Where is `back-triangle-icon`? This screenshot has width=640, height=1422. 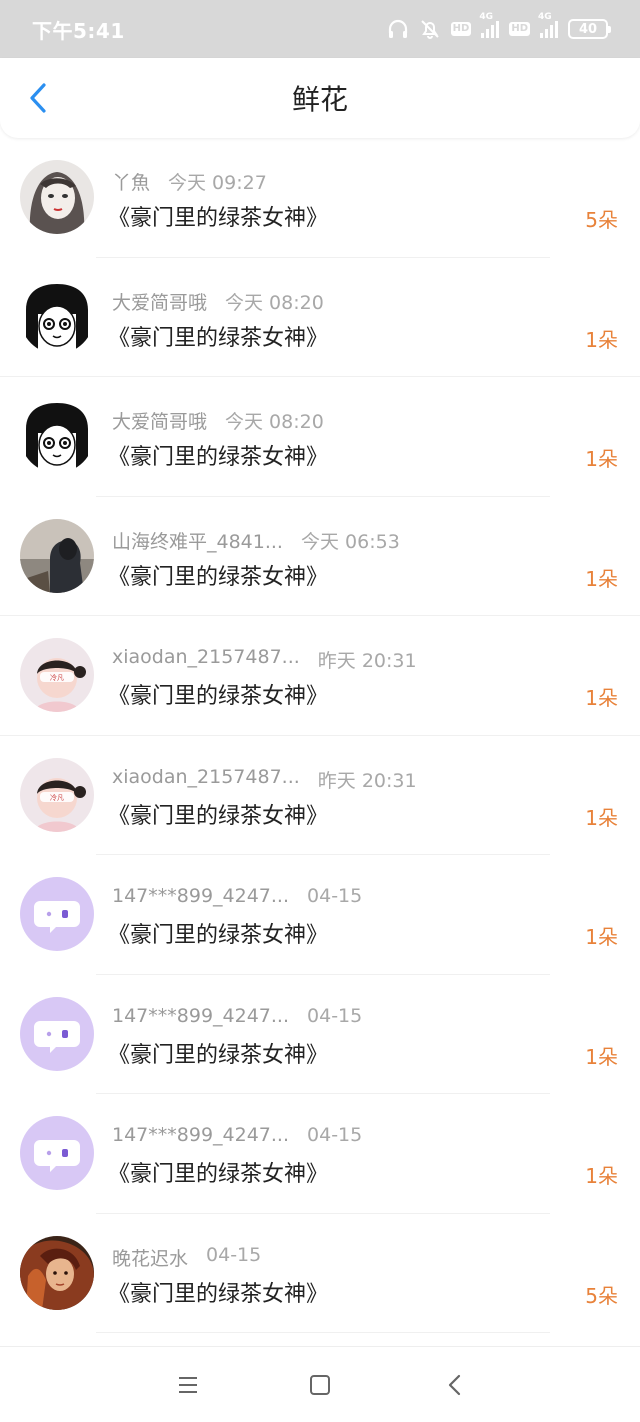
back-triangle-icon is located at coordinates (454, 1385).